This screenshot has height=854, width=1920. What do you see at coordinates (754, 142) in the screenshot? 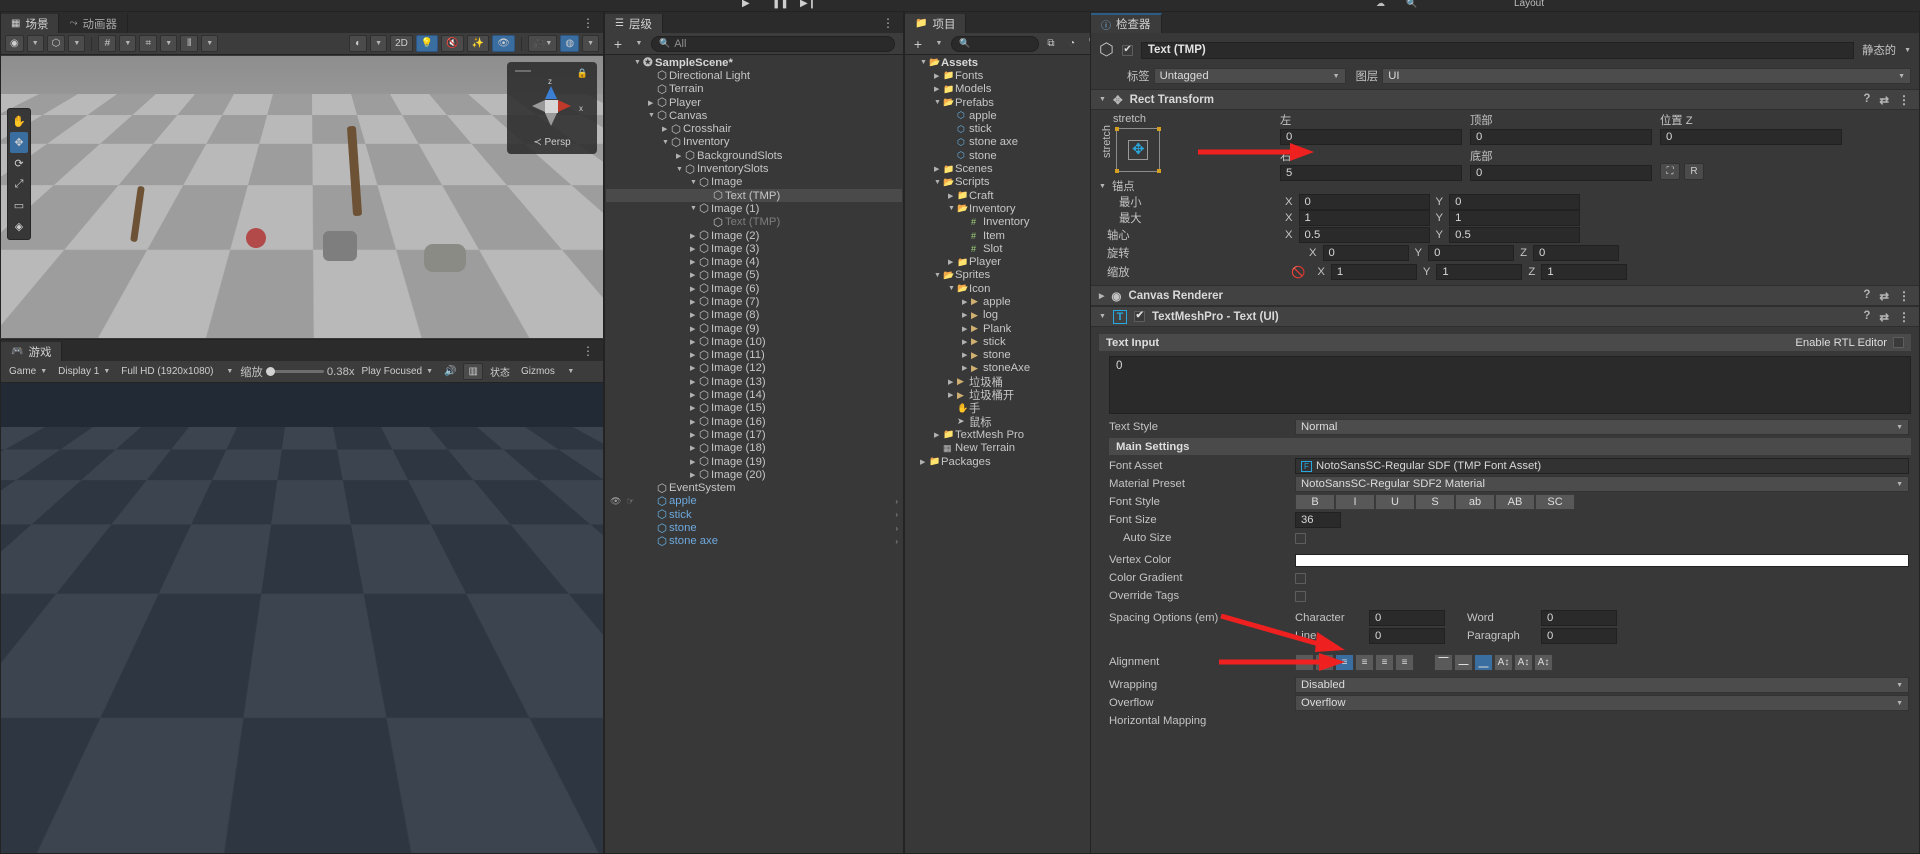
I see `hierarchy-item: ▼ ⬡ Inventory` at bounding box center [754, 142].